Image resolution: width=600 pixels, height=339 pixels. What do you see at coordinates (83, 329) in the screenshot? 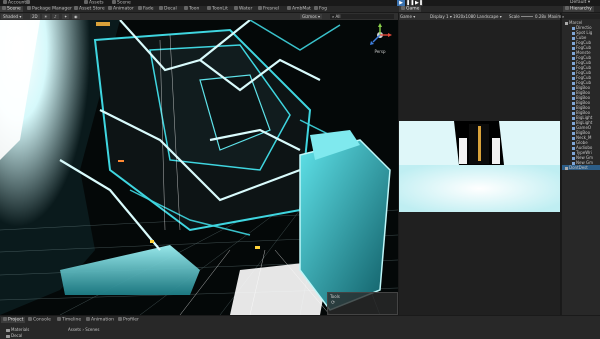
I see `breadcrumb: Assets › Scenes` at bounding box center [83, 329].